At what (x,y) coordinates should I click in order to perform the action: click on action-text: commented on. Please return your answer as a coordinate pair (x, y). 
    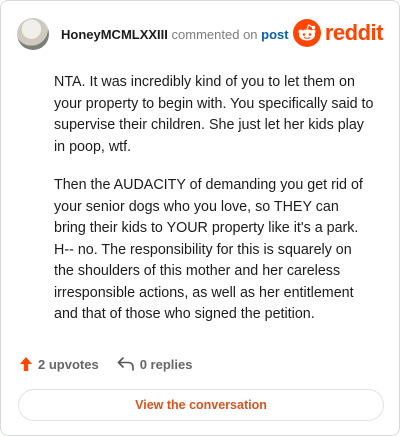
    Looking at the image, I should click on (214, 34).